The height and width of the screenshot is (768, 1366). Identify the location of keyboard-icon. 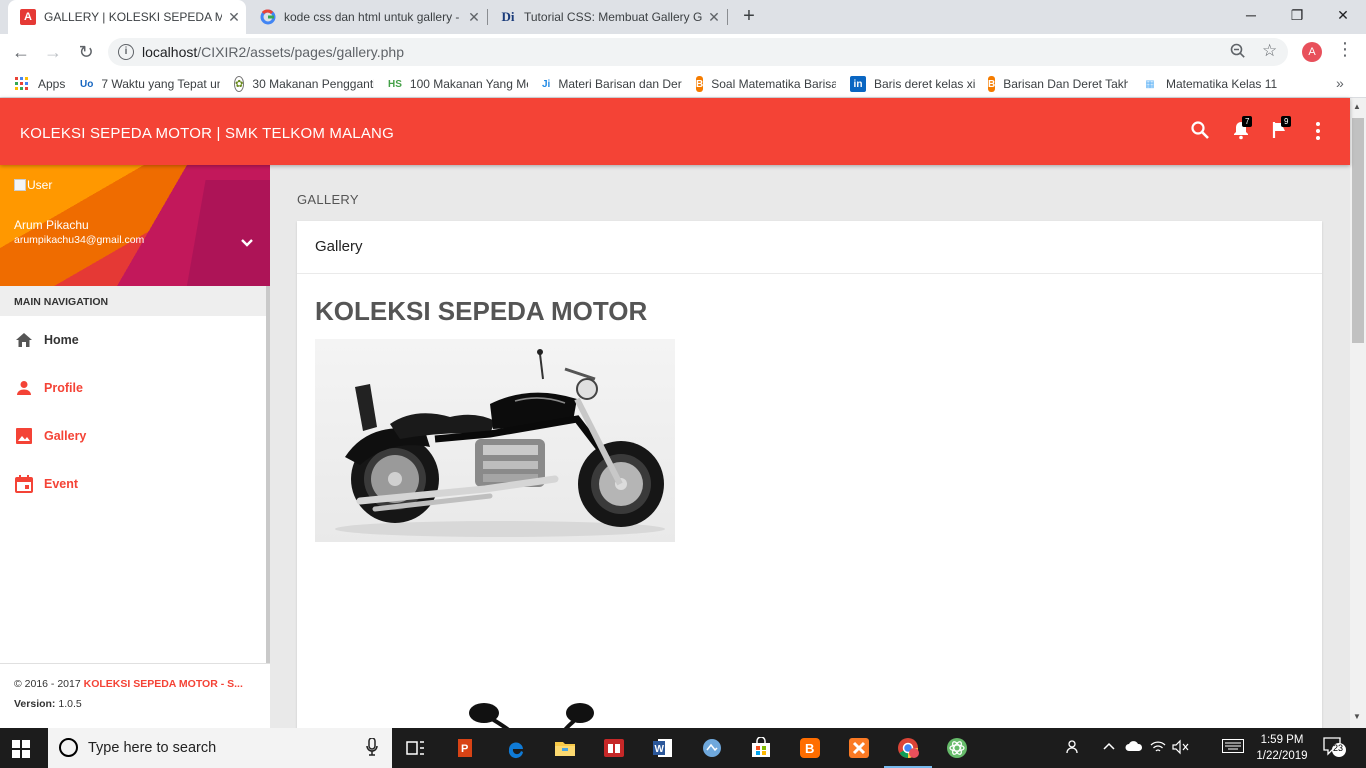
(1233, 747).